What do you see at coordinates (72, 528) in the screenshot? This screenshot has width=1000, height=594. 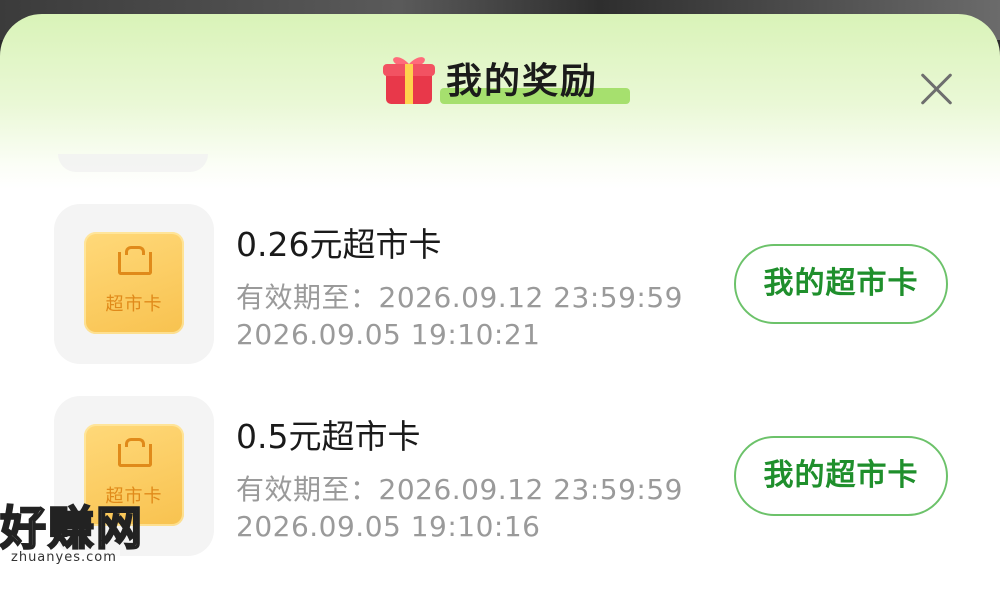 I see `watermark-text: 好赚网` at bounding box center [72, 528].